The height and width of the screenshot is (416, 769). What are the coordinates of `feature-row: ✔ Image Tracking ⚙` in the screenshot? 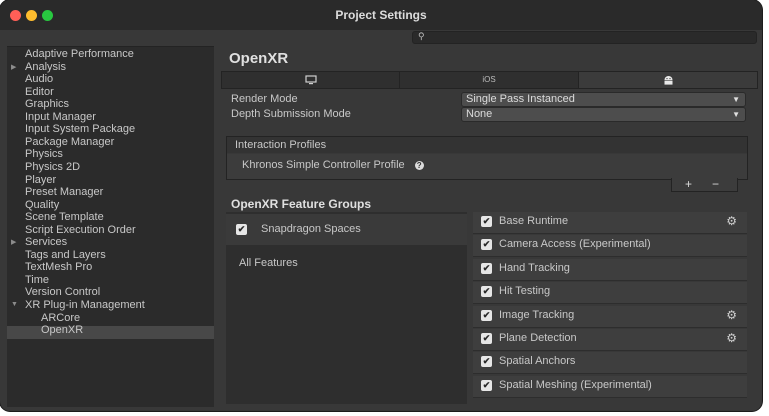 It's located at (610, 316).